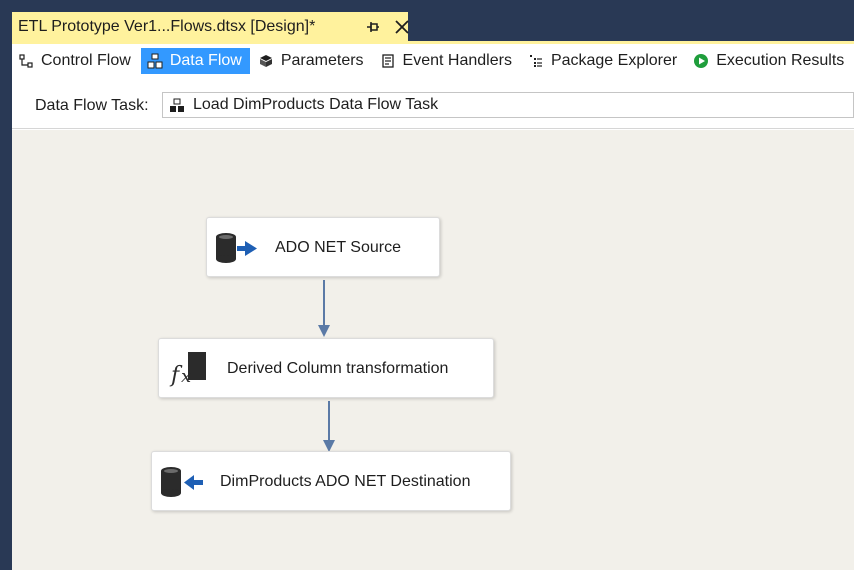 This screenshot has width=854, height=570. Describe the element at coordinates (536, 61) in the screenshot. I see `package-explorer-icon` at that location.